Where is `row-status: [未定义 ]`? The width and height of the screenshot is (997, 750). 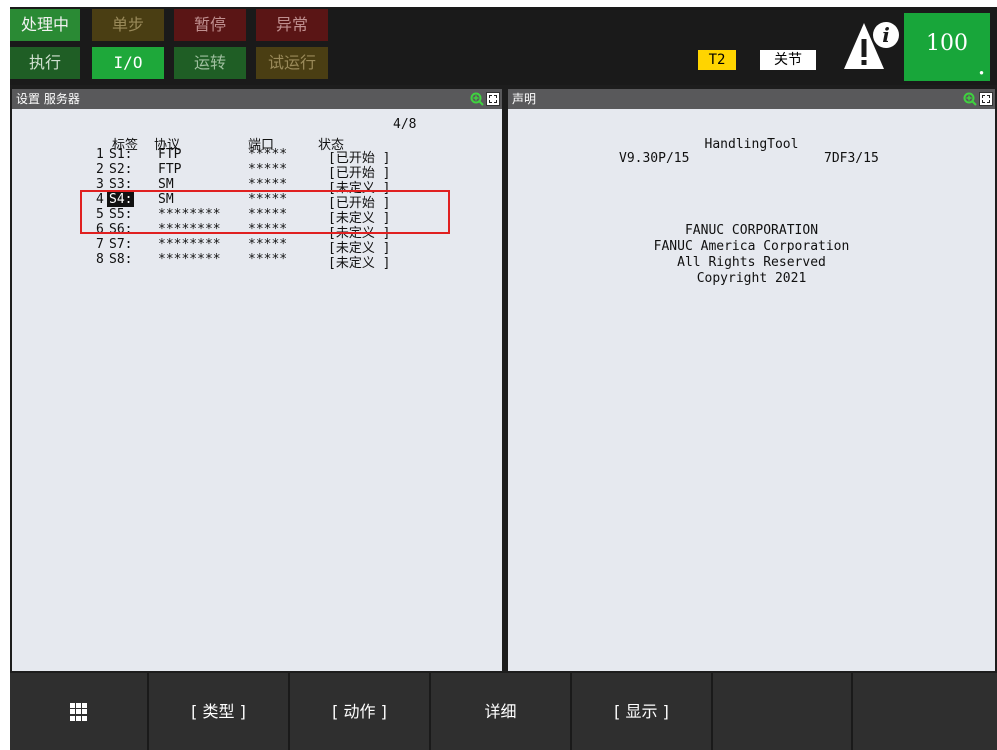 row-status: [未定义 ] is located at coordinates (359, 263).